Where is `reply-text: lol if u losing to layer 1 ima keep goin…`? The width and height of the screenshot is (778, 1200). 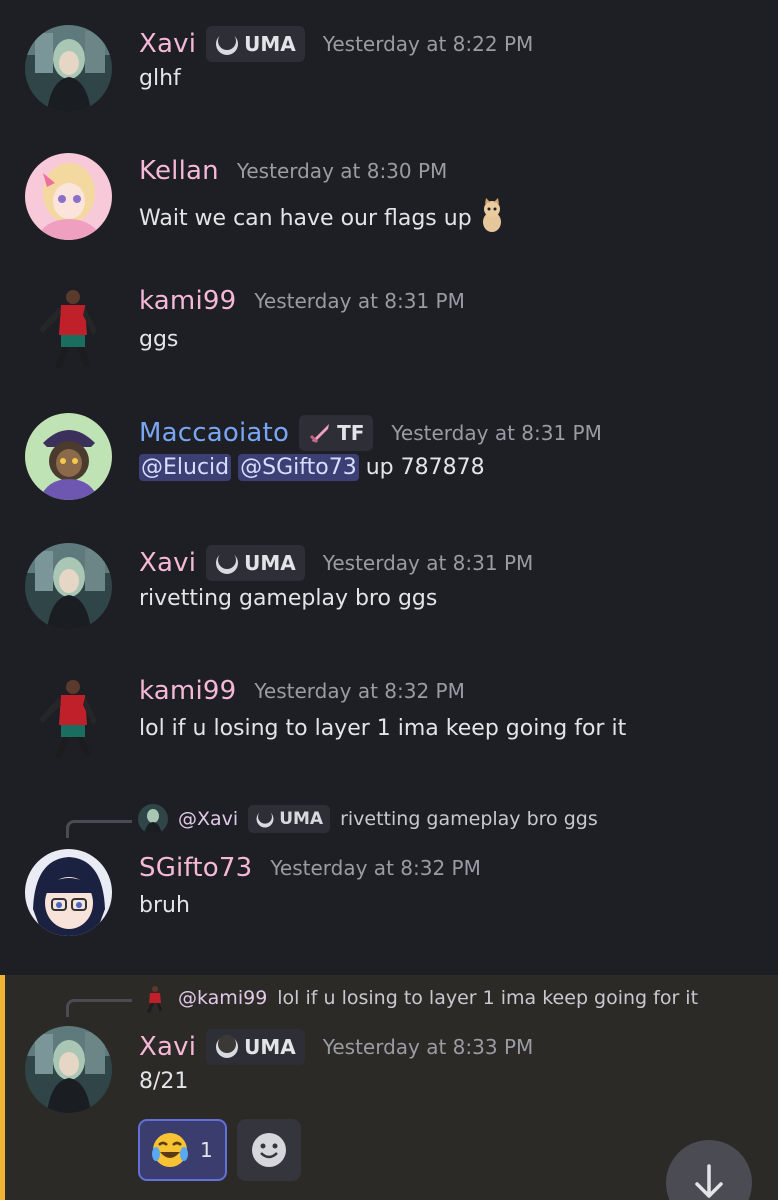
reply-text: lol if u losing to layer 1 ima keep goin… is located at coordinates (488, 998).